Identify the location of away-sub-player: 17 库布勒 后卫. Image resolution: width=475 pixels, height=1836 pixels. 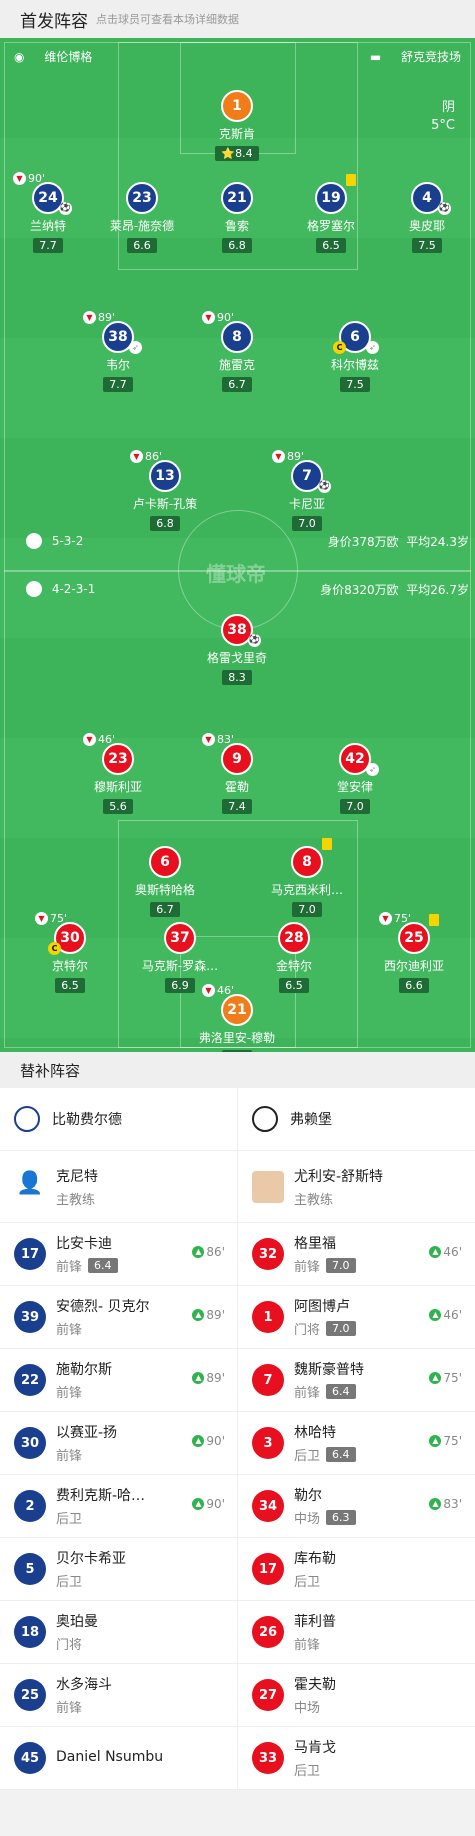
(355, 1569).